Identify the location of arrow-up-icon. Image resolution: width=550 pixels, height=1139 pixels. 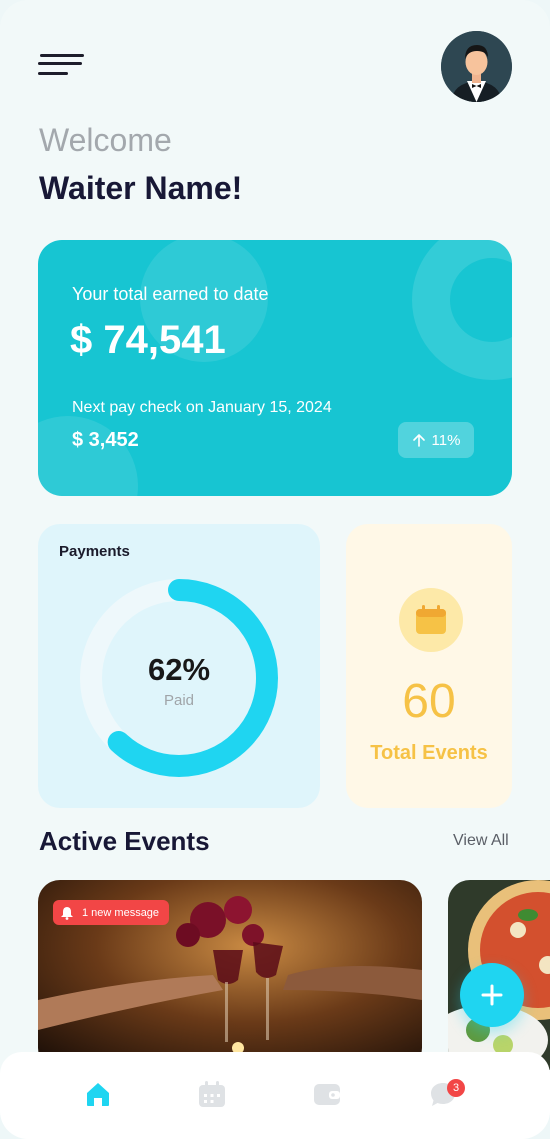
(418, 440).